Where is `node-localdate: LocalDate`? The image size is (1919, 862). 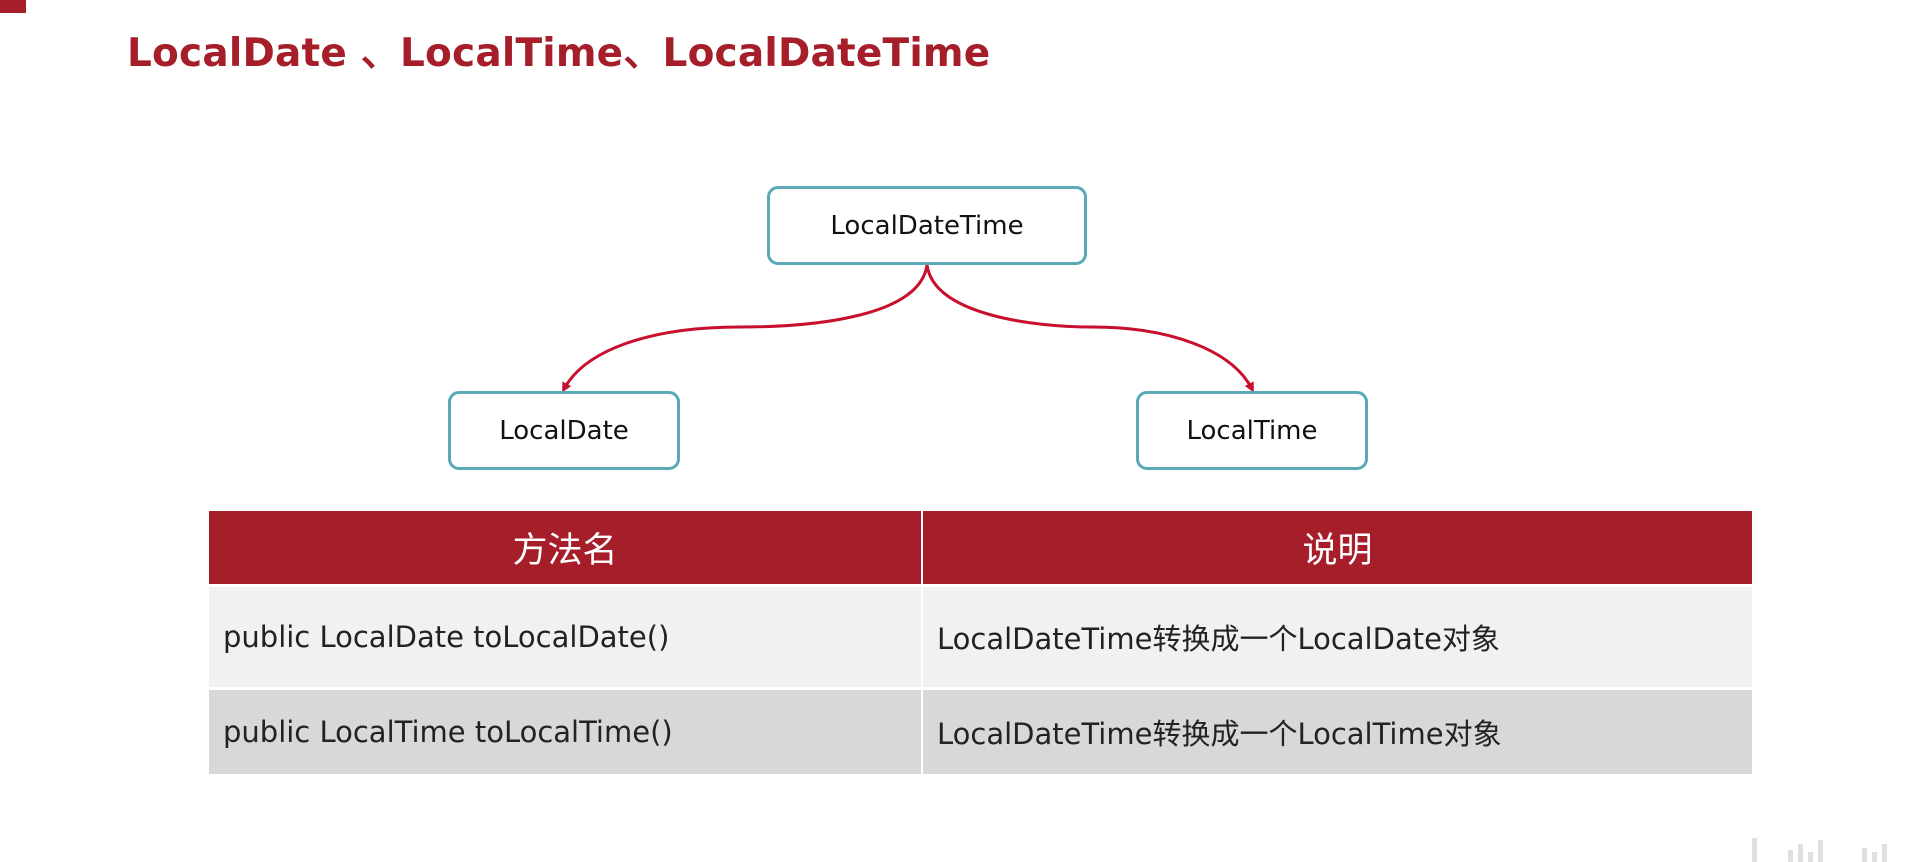
node-localdate: LocalDate is located at coordinates (564, 430).